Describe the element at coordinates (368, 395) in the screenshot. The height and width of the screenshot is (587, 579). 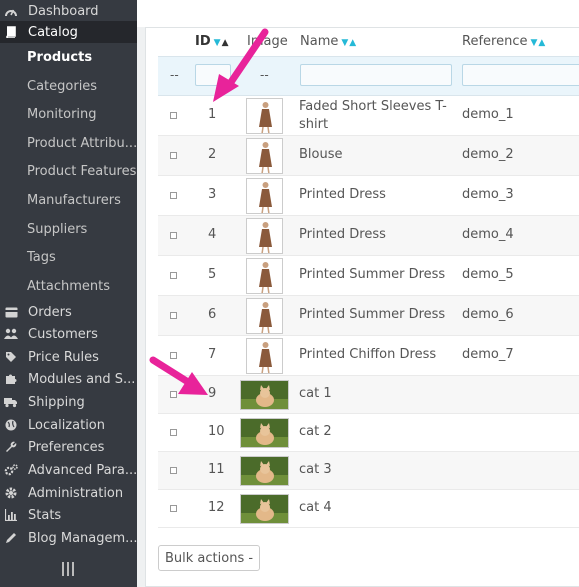
I see `table-row: 9 cat 1` at that location.